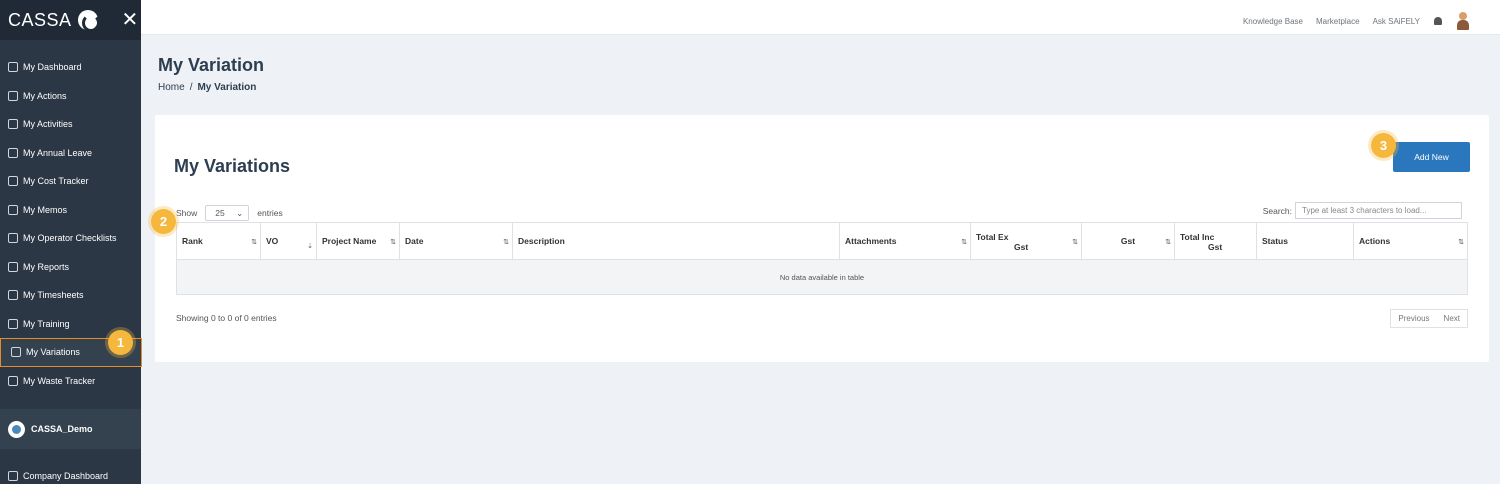  I want to click on brand-logo-icon, so click(88, 21).